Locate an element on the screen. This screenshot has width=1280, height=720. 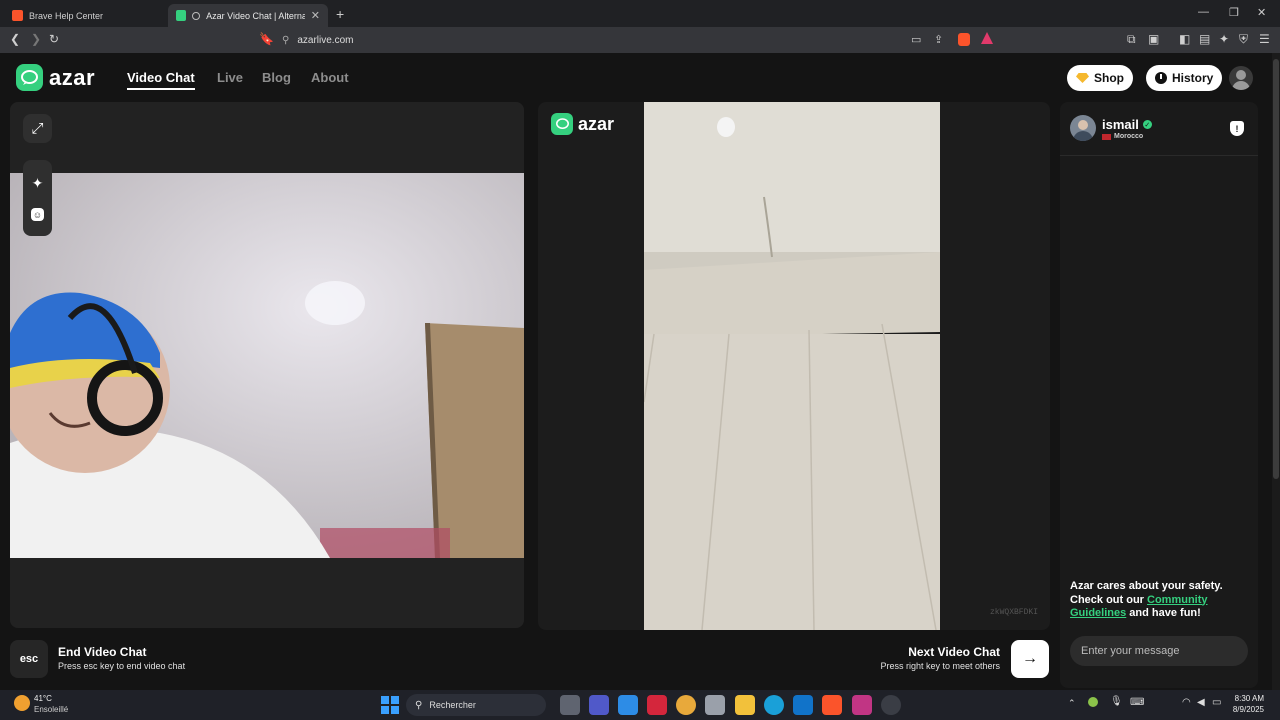
clock-time: 8:30 AM is located at coordinates (1246, 698).